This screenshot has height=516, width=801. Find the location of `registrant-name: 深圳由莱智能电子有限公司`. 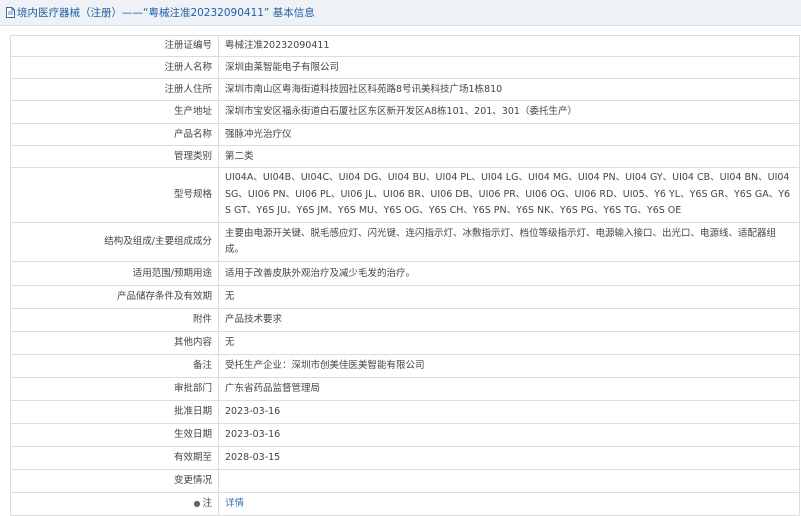

registrant-name: 深圳由莱智能电子有限公司 is located at coordinates (509, 67).